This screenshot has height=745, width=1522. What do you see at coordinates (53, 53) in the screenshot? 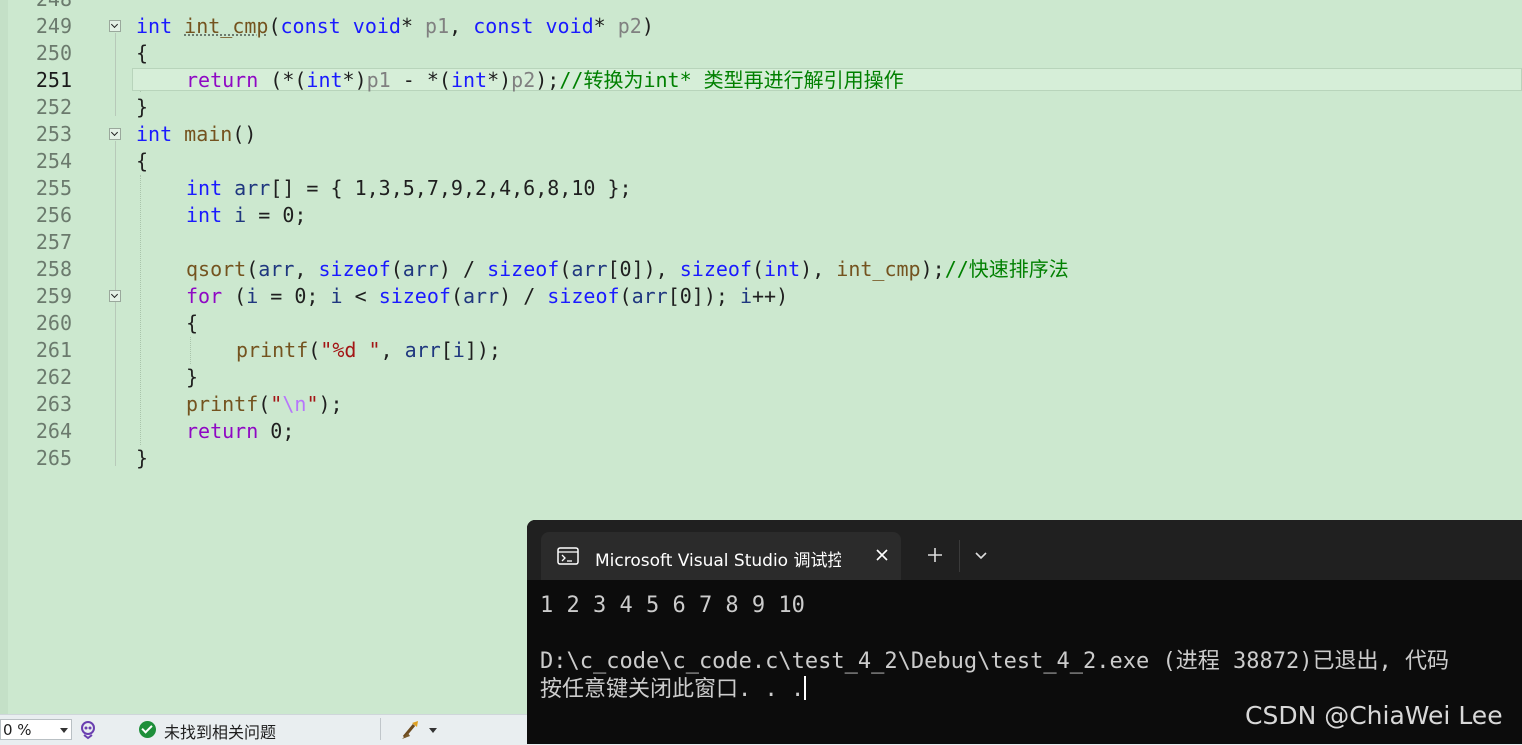
I see `line-number: 250` at bounding box center [53, 53].